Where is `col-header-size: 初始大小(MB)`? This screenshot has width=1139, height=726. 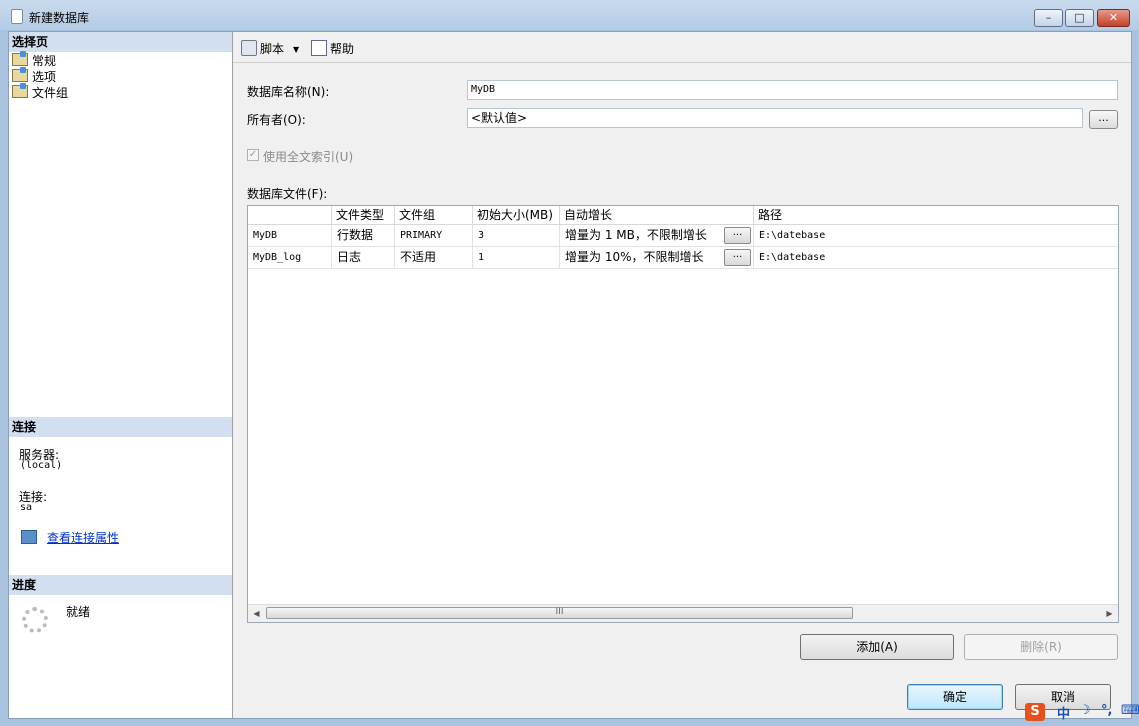
col-header-size: 初始大小(MB) is located at coordinates (516, 215).